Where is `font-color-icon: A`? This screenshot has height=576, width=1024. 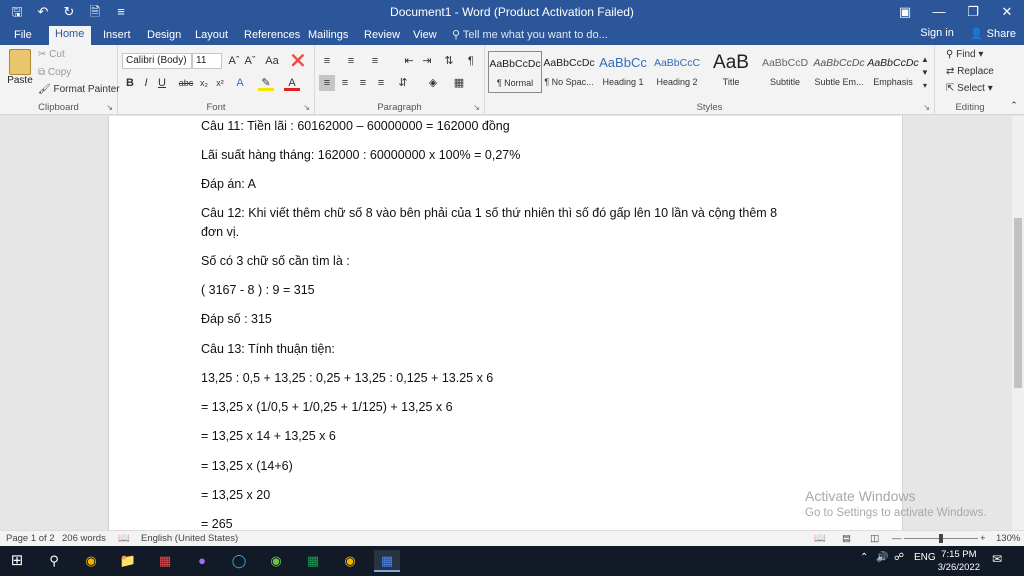
font-color-icon: A is located at coordinates (292, 83).